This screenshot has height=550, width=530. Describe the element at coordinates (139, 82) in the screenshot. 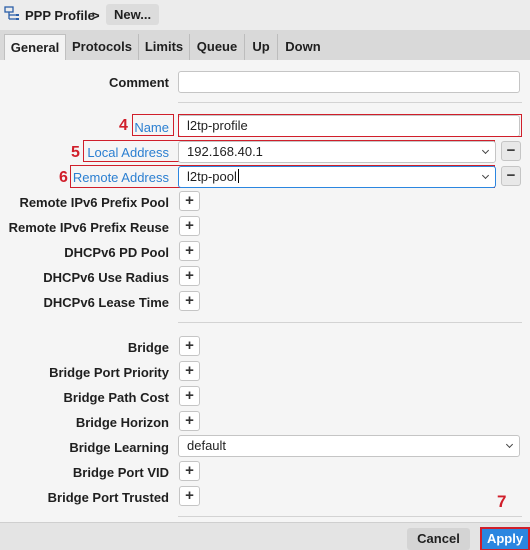

I see `comment-label: Comment` at that location.